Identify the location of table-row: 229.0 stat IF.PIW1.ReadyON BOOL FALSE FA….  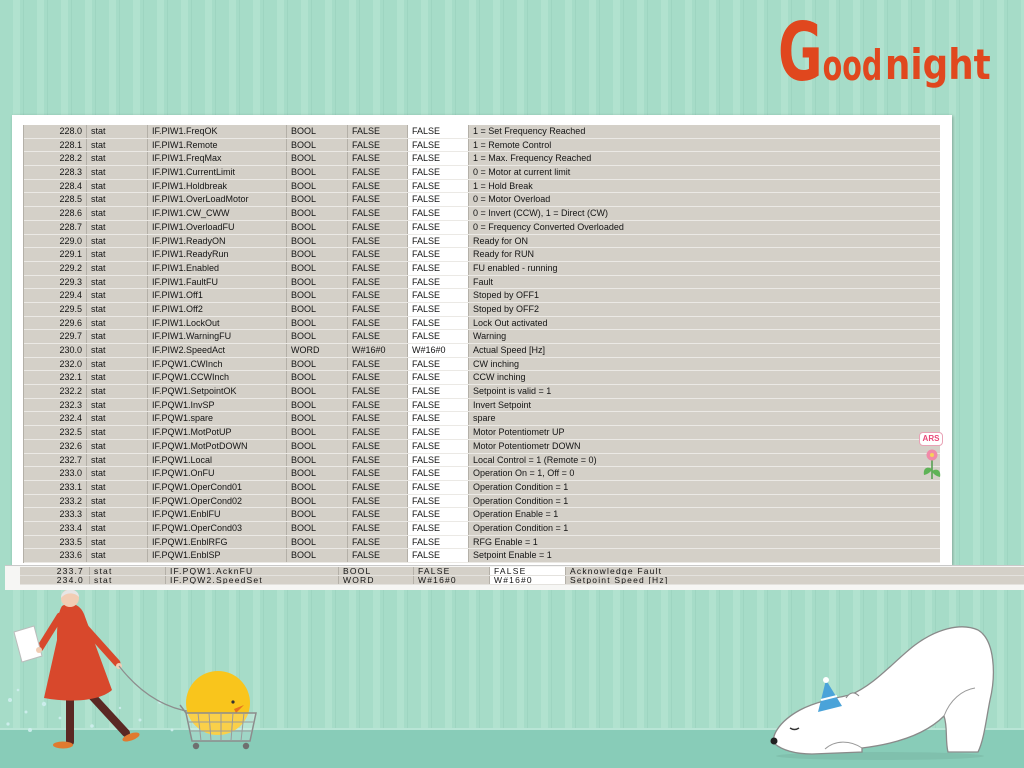
(482, 241).